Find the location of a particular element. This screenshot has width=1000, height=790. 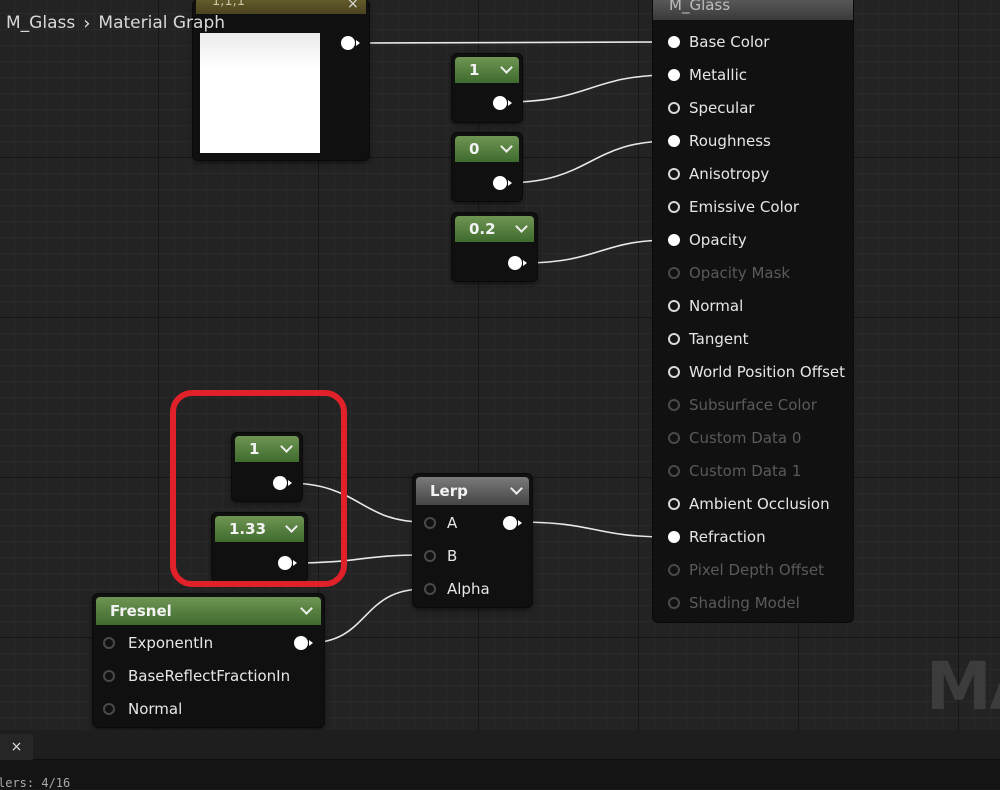

breadcrumb-current: Material Graph is located at coordinates (162, 23).